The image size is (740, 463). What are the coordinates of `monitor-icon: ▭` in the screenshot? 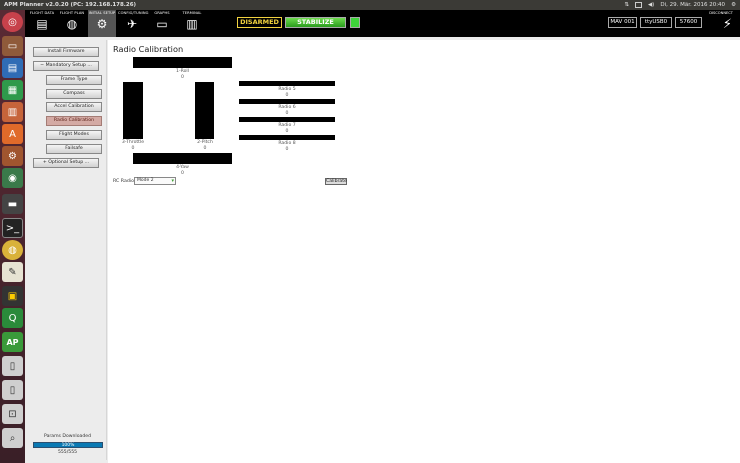 It's located at (162, 24).